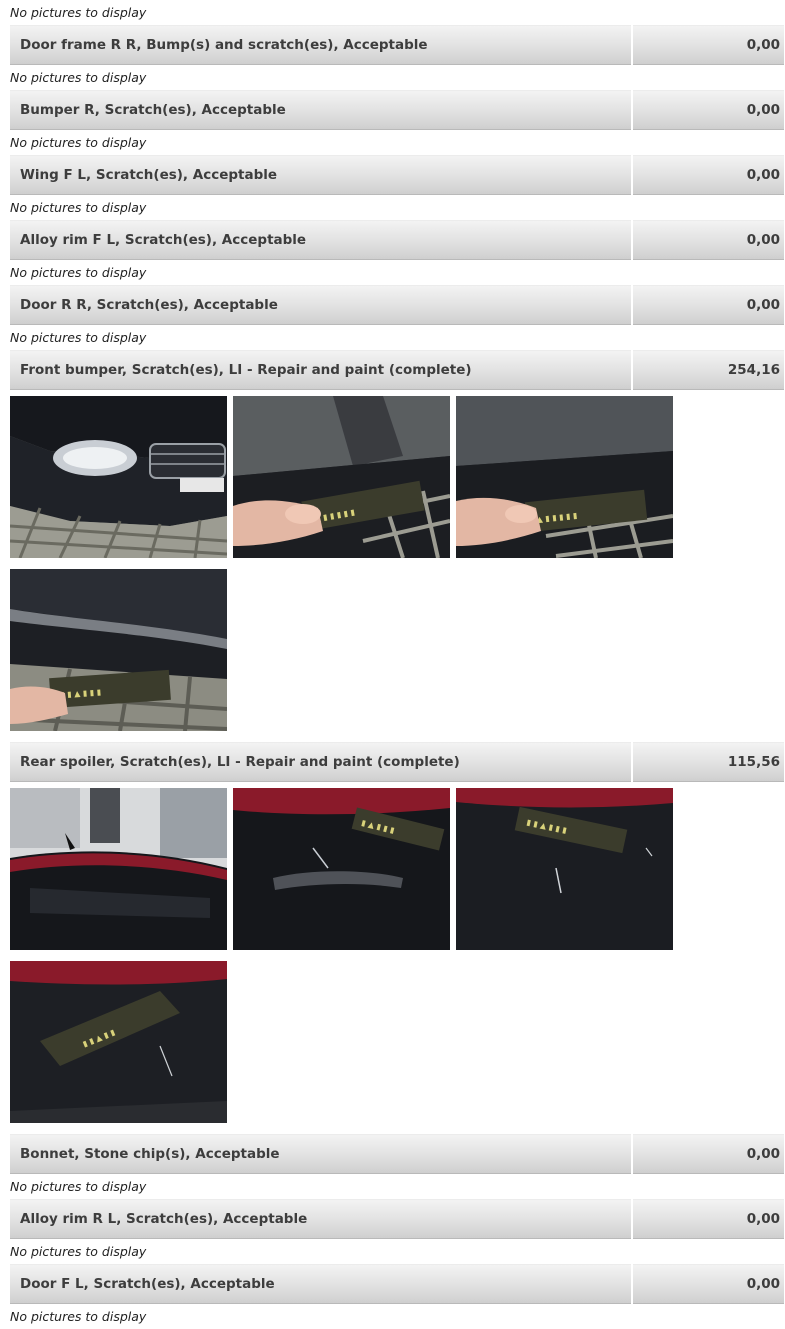  I want to click on damage-row: Wing F L, Scratch(es), Acceptable 0,00, so click(397, 175).